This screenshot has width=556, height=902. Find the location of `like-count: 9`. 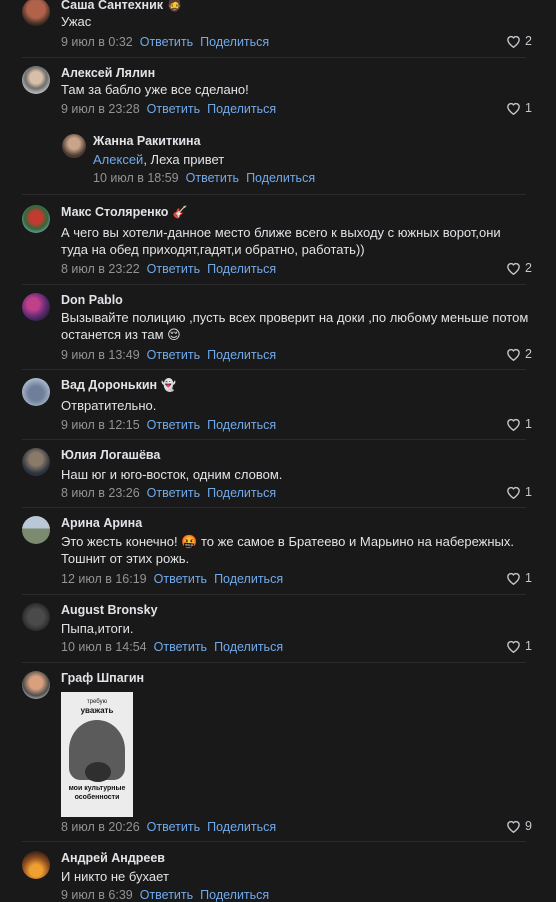

like-count: 9 is located at coordinates (528, 826).